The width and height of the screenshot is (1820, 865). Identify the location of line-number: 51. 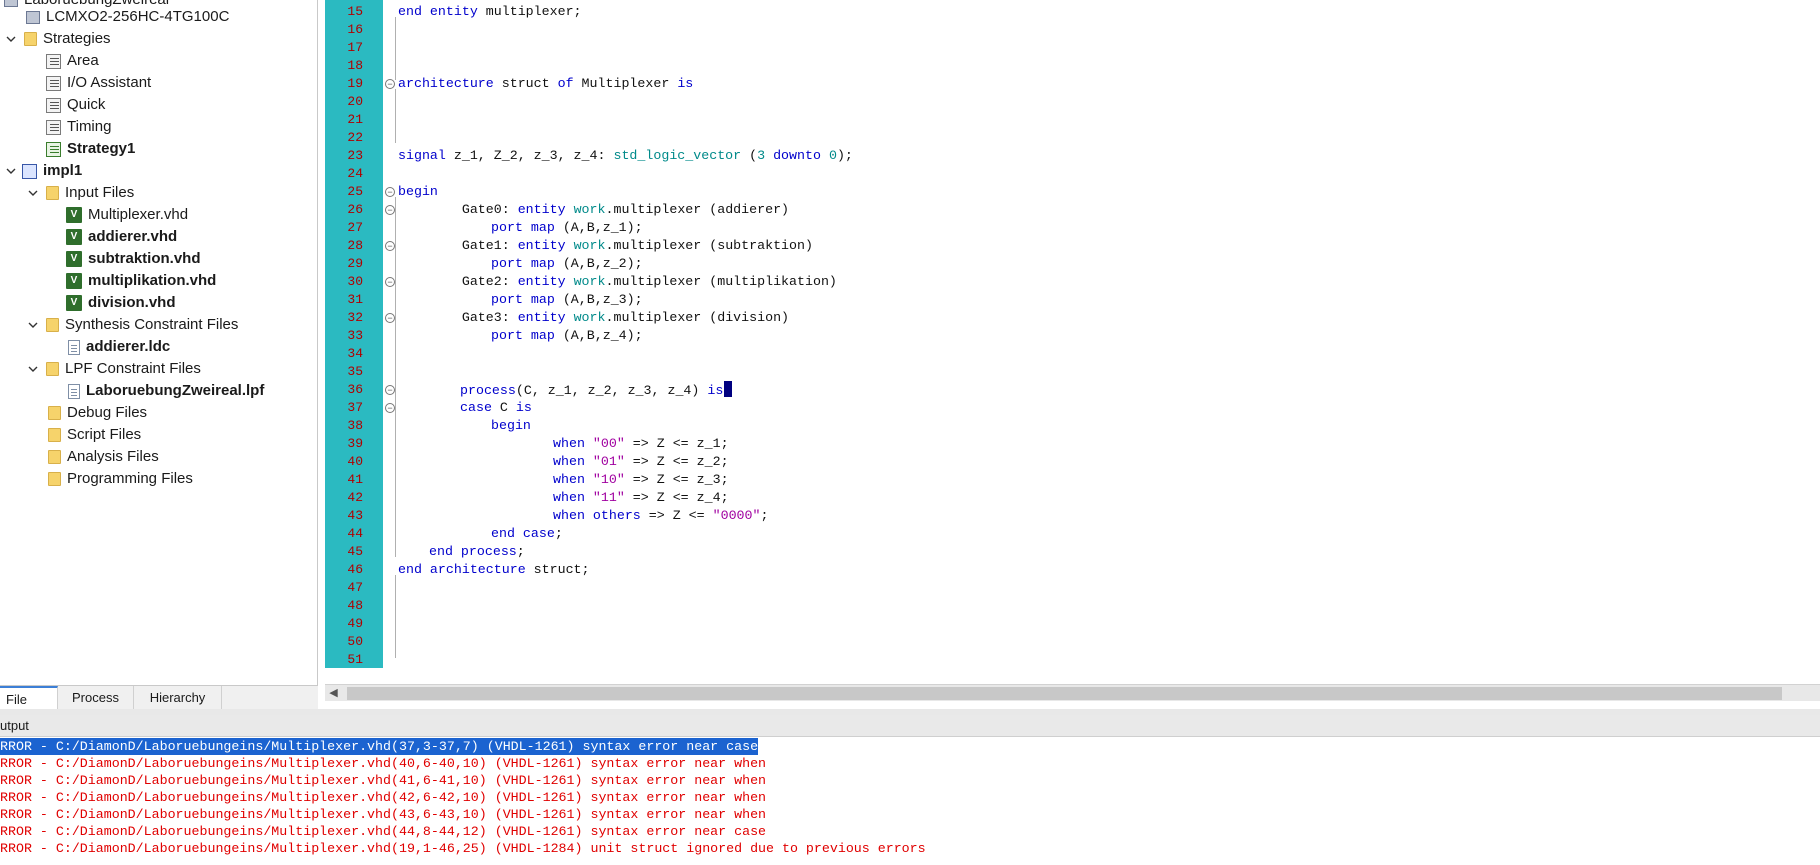
(355, 659).